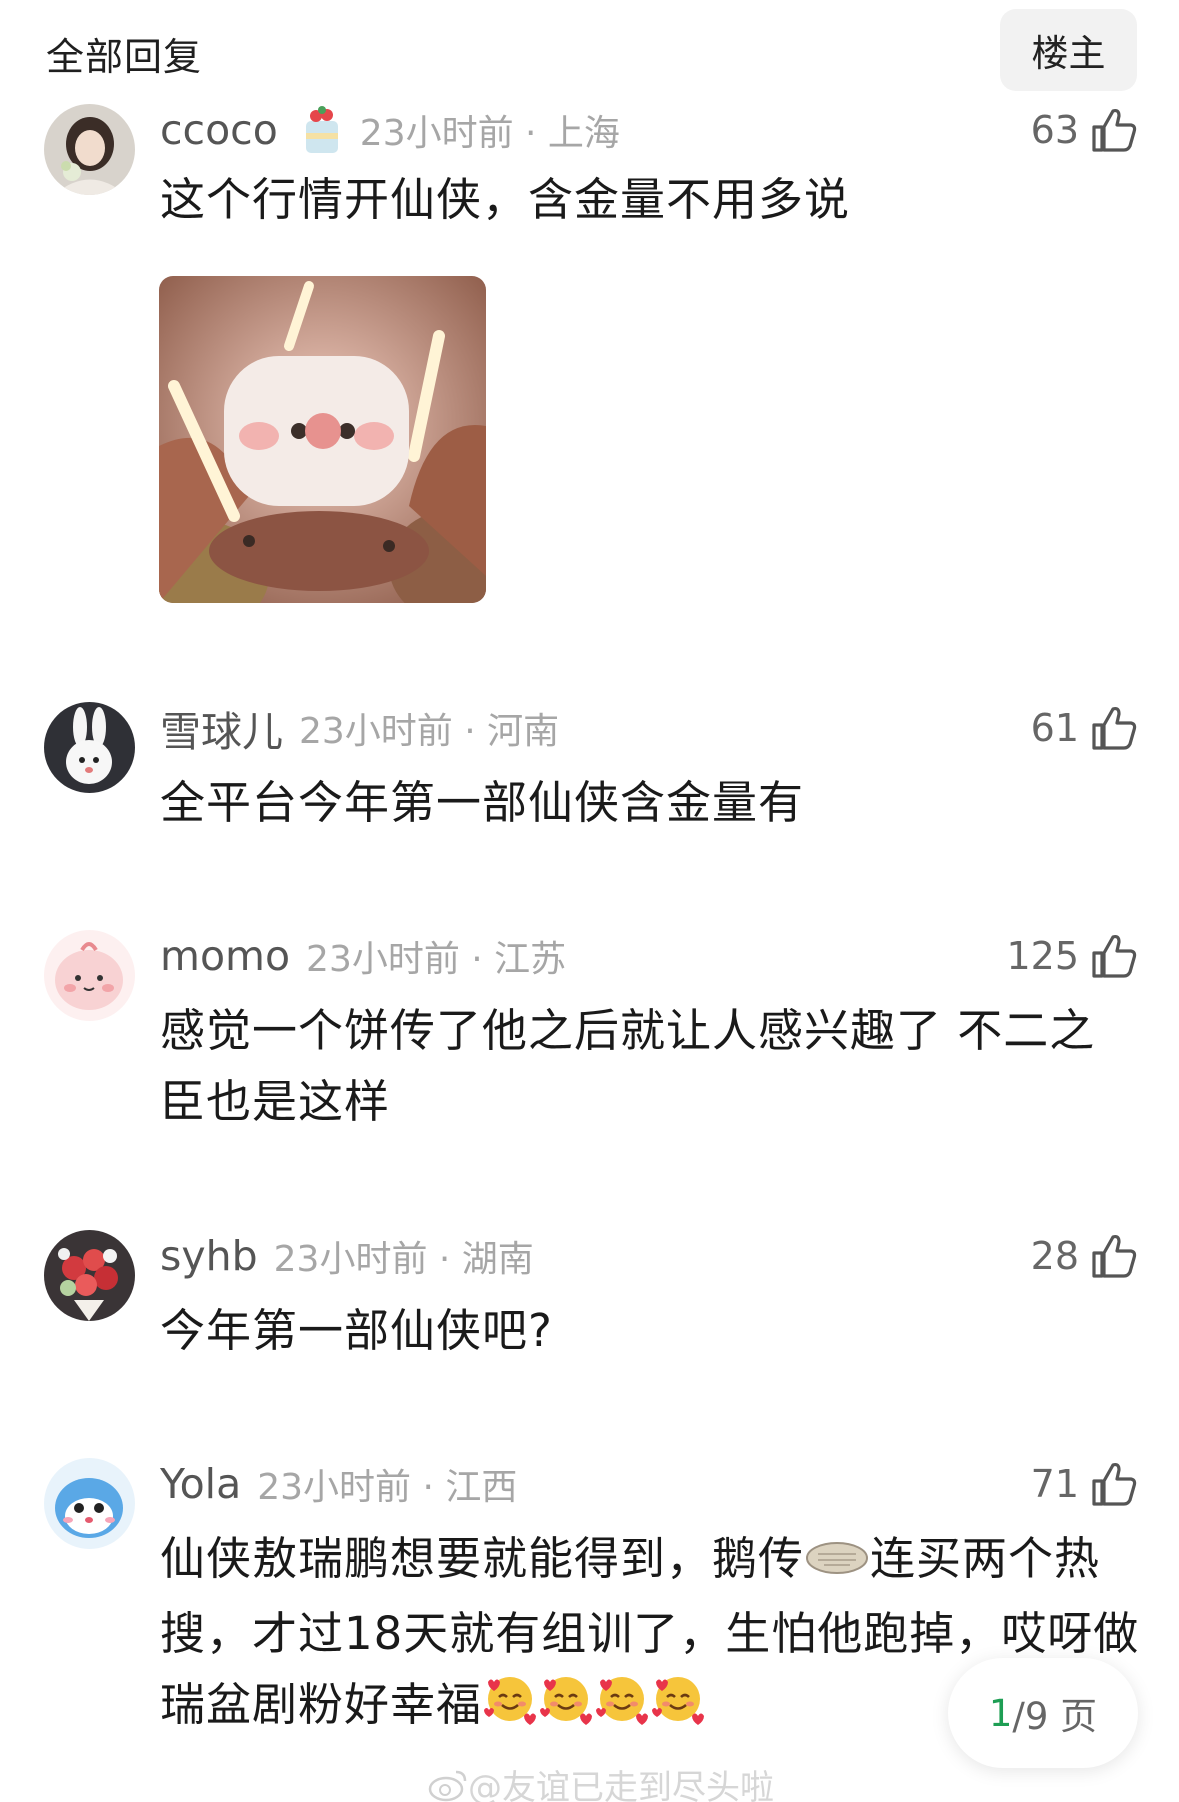 Image resolution: width=1179 pixels, height=1802 pixels. Describe the element at coordinates (447, 1785) in the screenshot. I see `weibo-logo-icon` at that location.